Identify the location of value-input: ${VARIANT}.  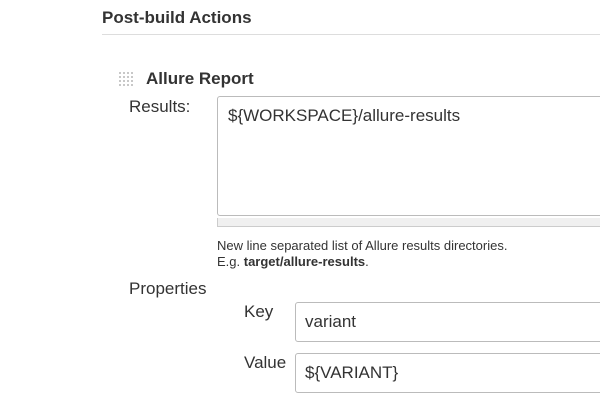
(447, 373).